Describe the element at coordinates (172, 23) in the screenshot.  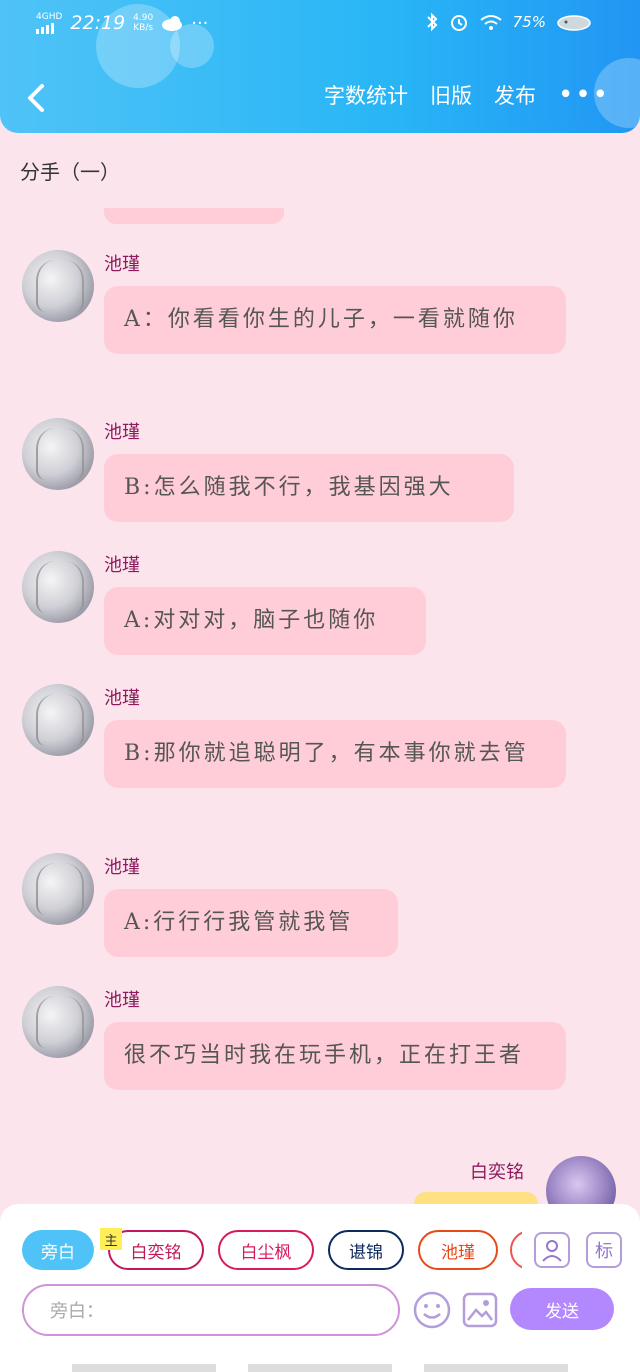
I see `cloud-icon` at that location.